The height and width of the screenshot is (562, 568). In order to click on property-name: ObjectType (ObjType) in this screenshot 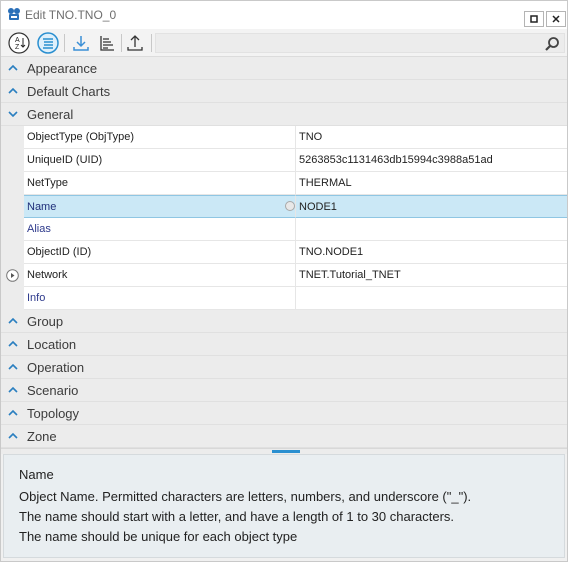, I will do `click(160, 137)`.